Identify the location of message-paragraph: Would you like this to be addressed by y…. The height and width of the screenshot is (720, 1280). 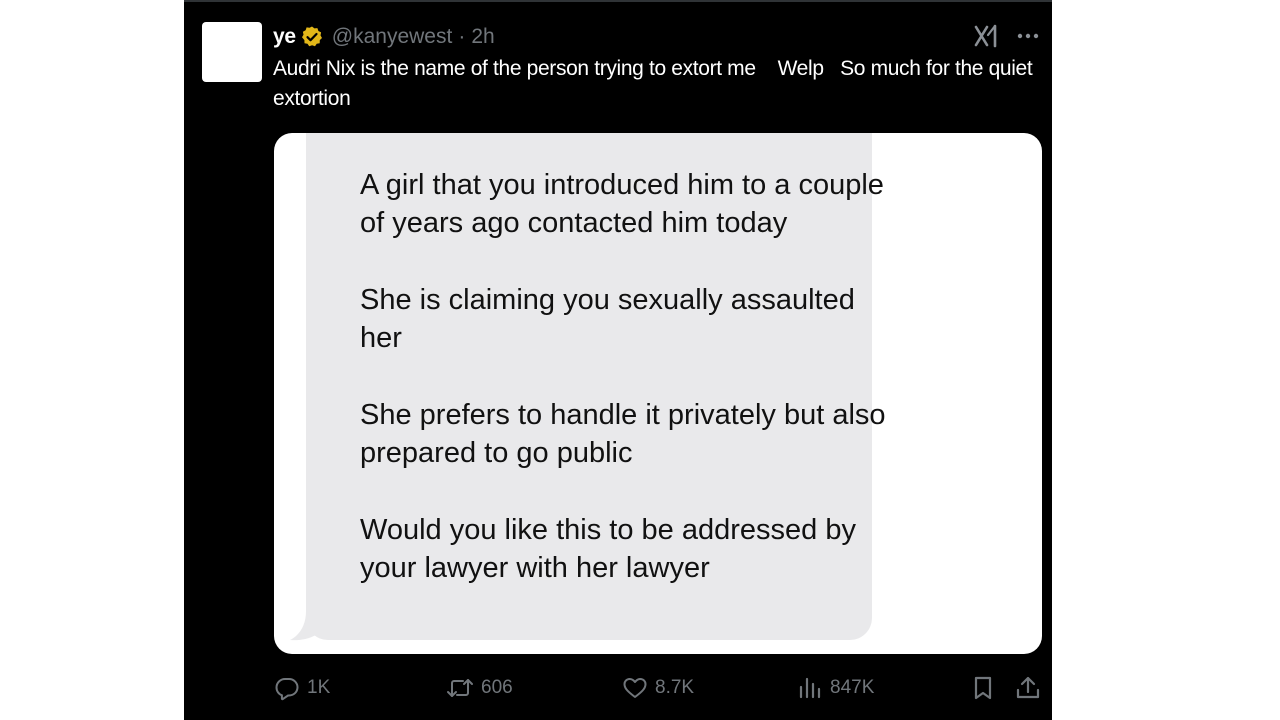
(608, 548).